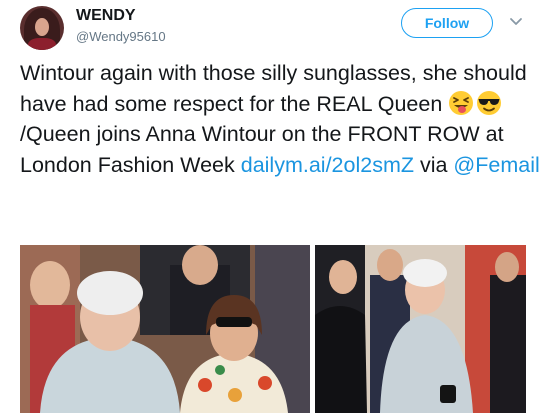 The image size is (550, 413). What do you see at coordinates (516, 22) in the screenshot?
I see `chevron-down-icon` at bounding box center [516, 22].